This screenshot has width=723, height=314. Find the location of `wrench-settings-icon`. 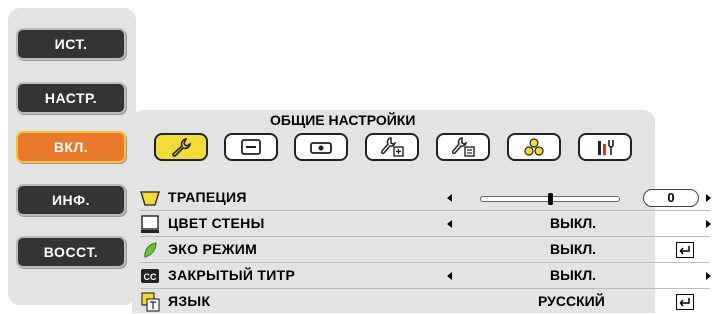

wrench-settings-icon is located at coordinates (463, 147).